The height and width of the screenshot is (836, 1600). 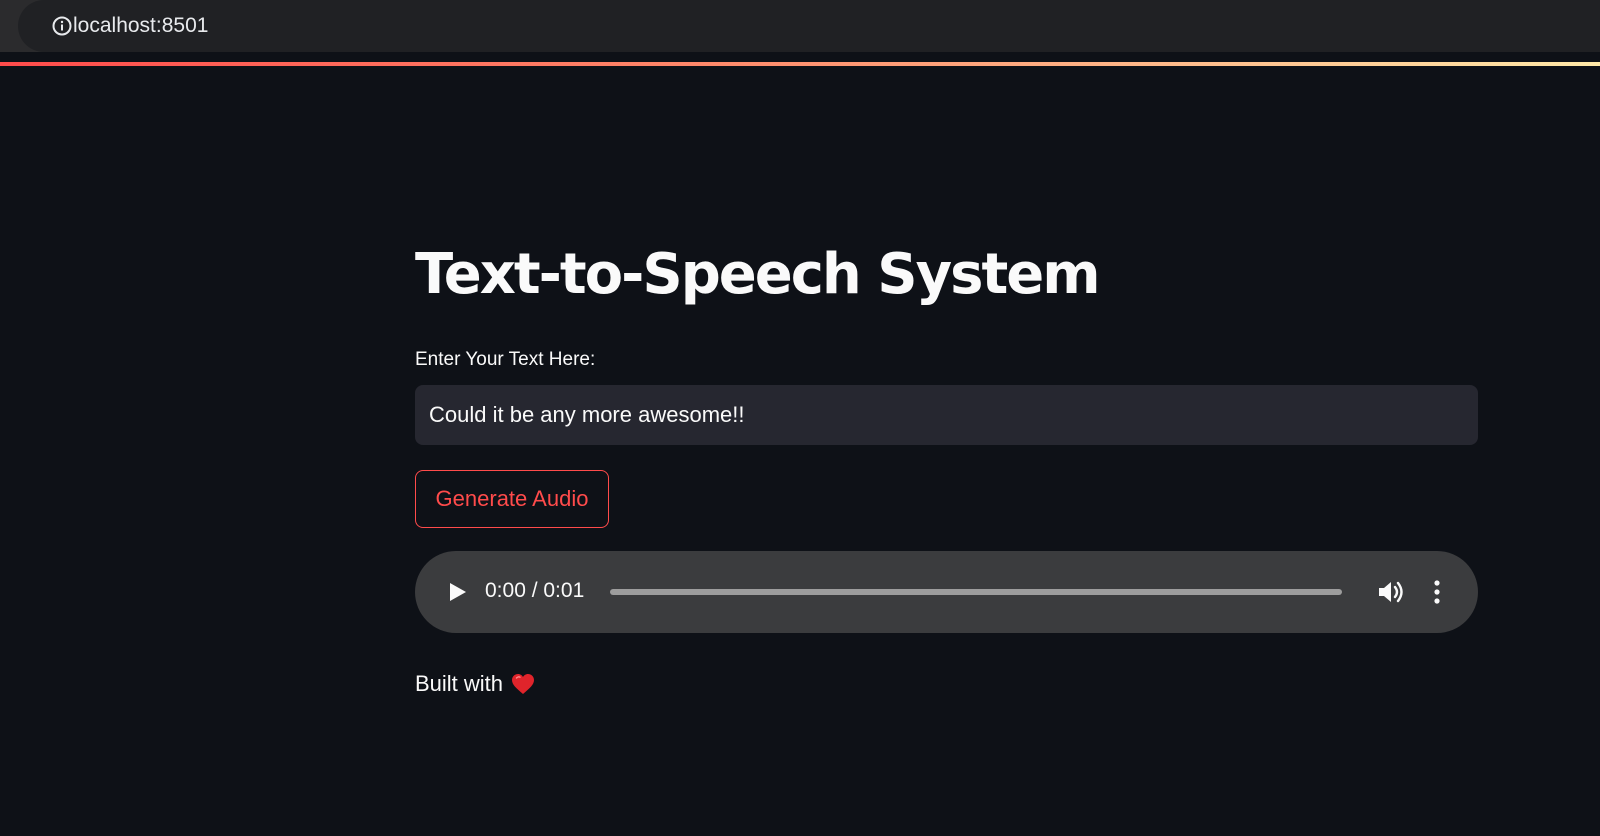 I want to click on audio-time-display: 0:00 / 0:01, so click(x=535, y=590).